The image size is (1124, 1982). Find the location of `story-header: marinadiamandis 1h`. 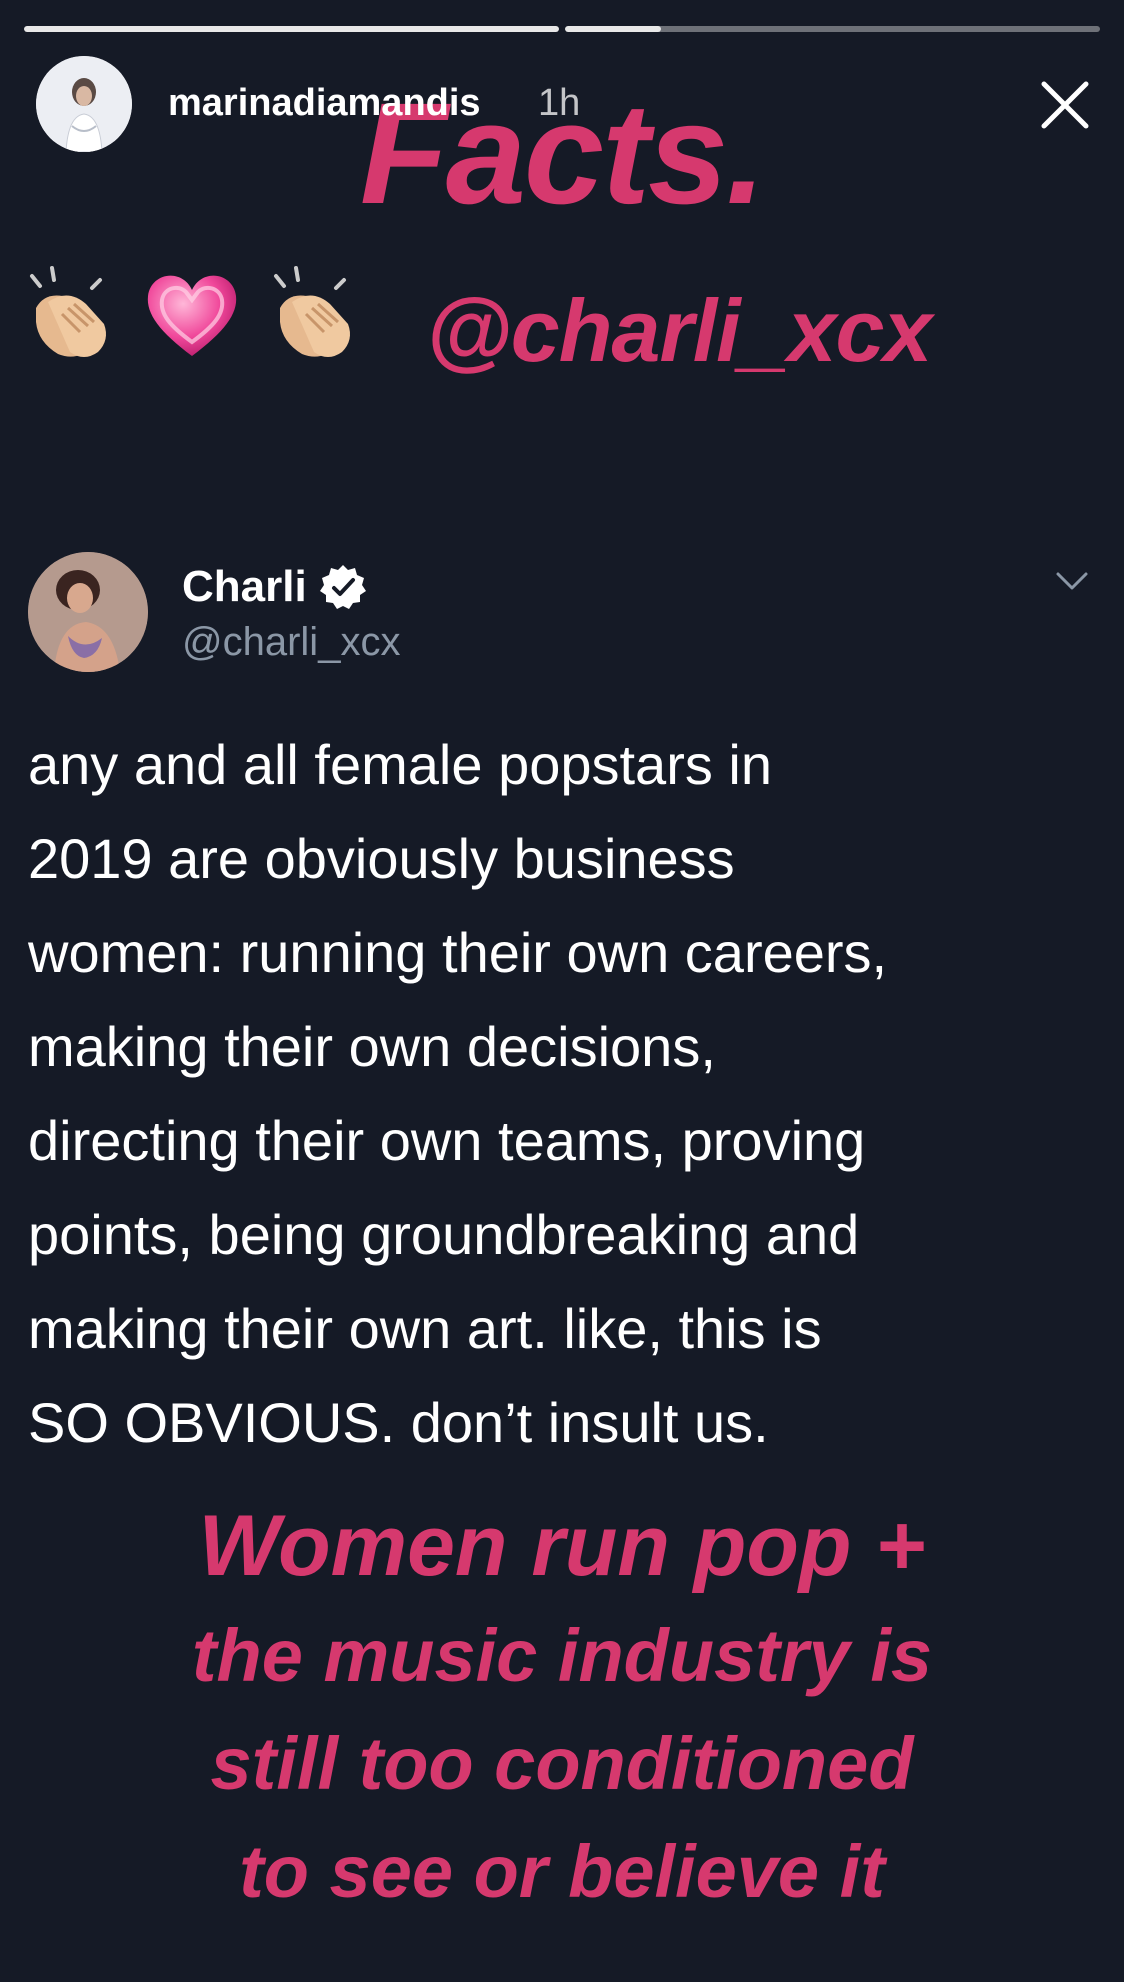

story-header: marinadiamandis 1h is located at coordinates (568, 104).